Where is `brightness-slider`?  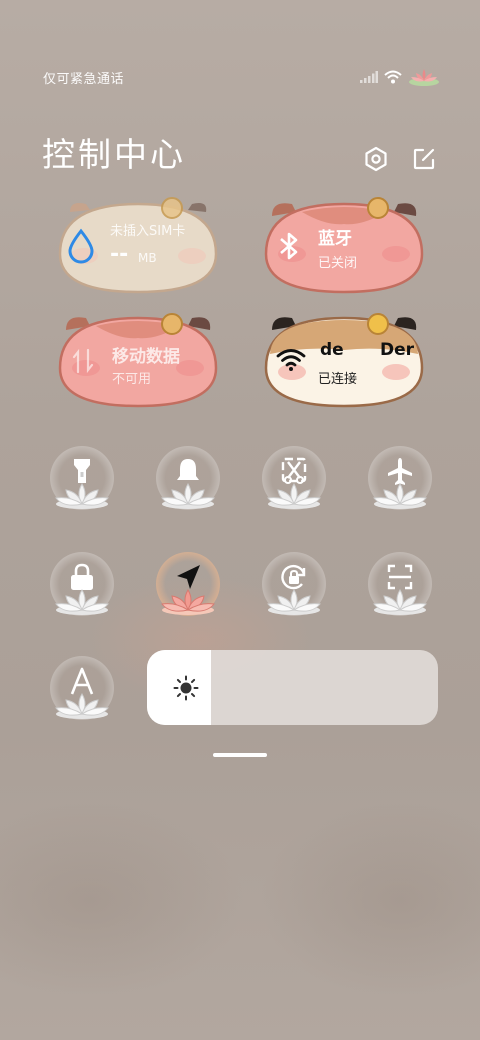 brightness-slider is located at coordinates (292, 687).